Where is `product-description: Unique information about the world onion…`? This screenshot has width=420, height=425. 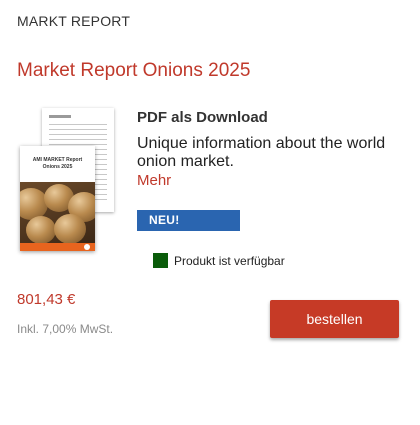 product-description: Unique information about the world onion… is located at coordinates (261, 152).